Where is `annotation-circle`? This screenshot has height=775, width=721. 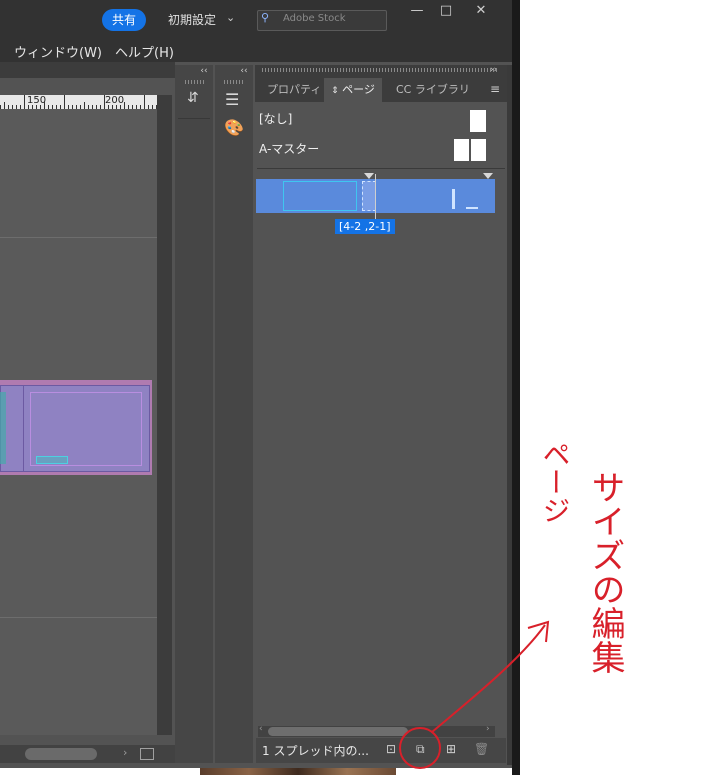 annotation-circle is located at coordinates (420, 748).